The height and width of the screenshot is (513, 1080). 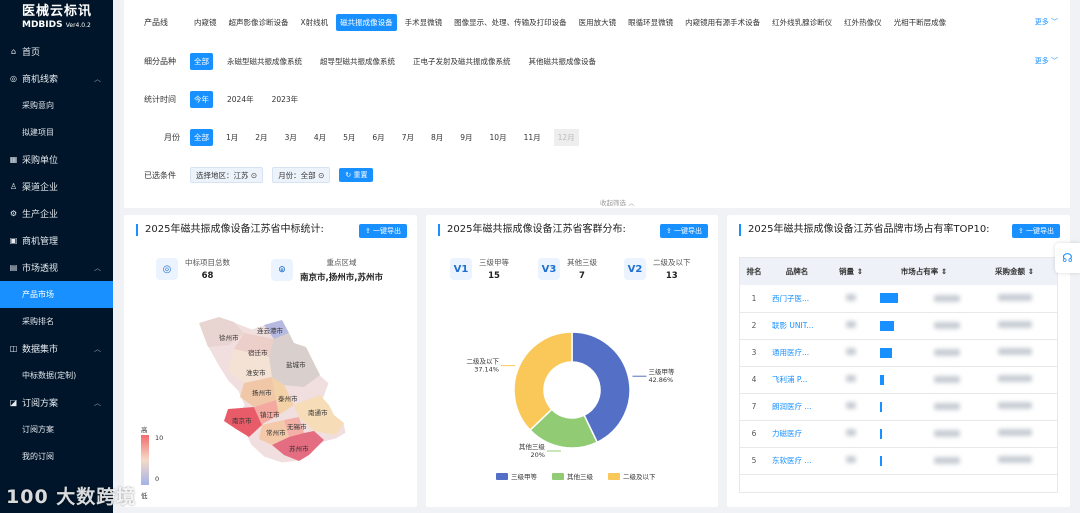 I want to click on product-line-option: 红外线乳腺诊断仪, so click(x=802, y=22).